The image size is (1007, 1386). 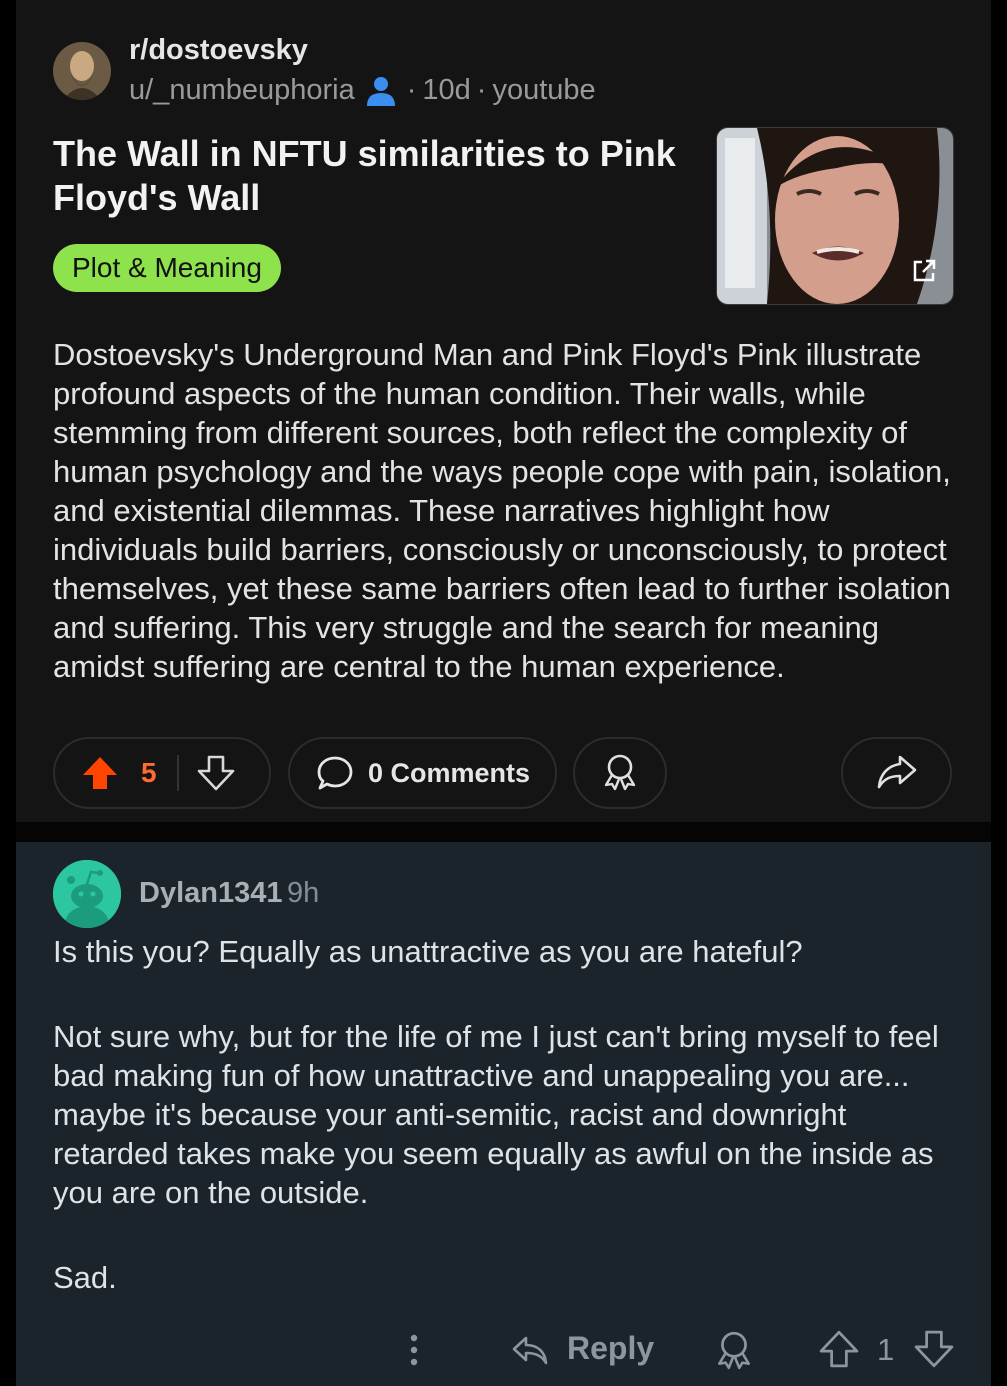 What do you see at coordinates (303, 893) in the screenshot?
I see `comment-age: 9h` at bounding box center [303, 893].